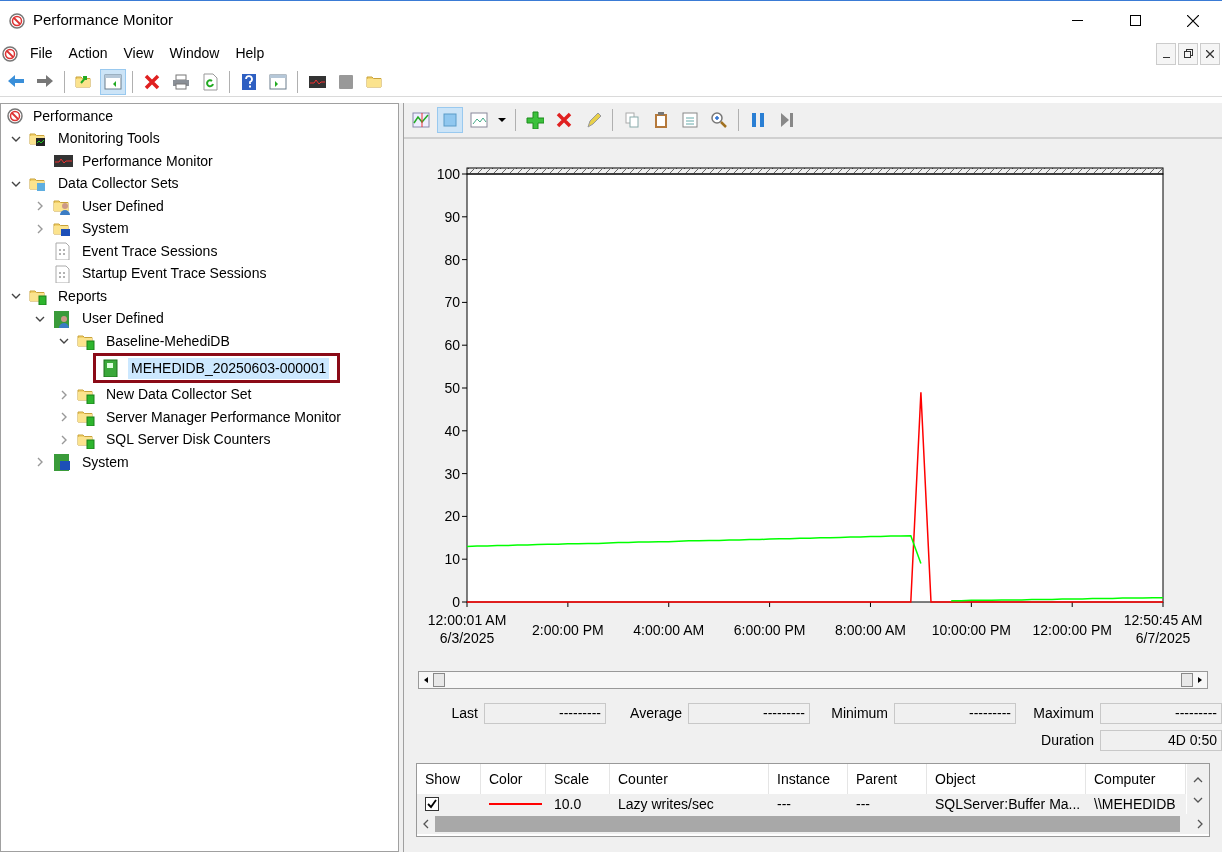 The height and width of the screenshot is (852, 1222). What do you see at coordinates (174, 274) in the screenshot?
I see `tree-item: Startup Event Trace Sessions` at bounding box center [174, 274].